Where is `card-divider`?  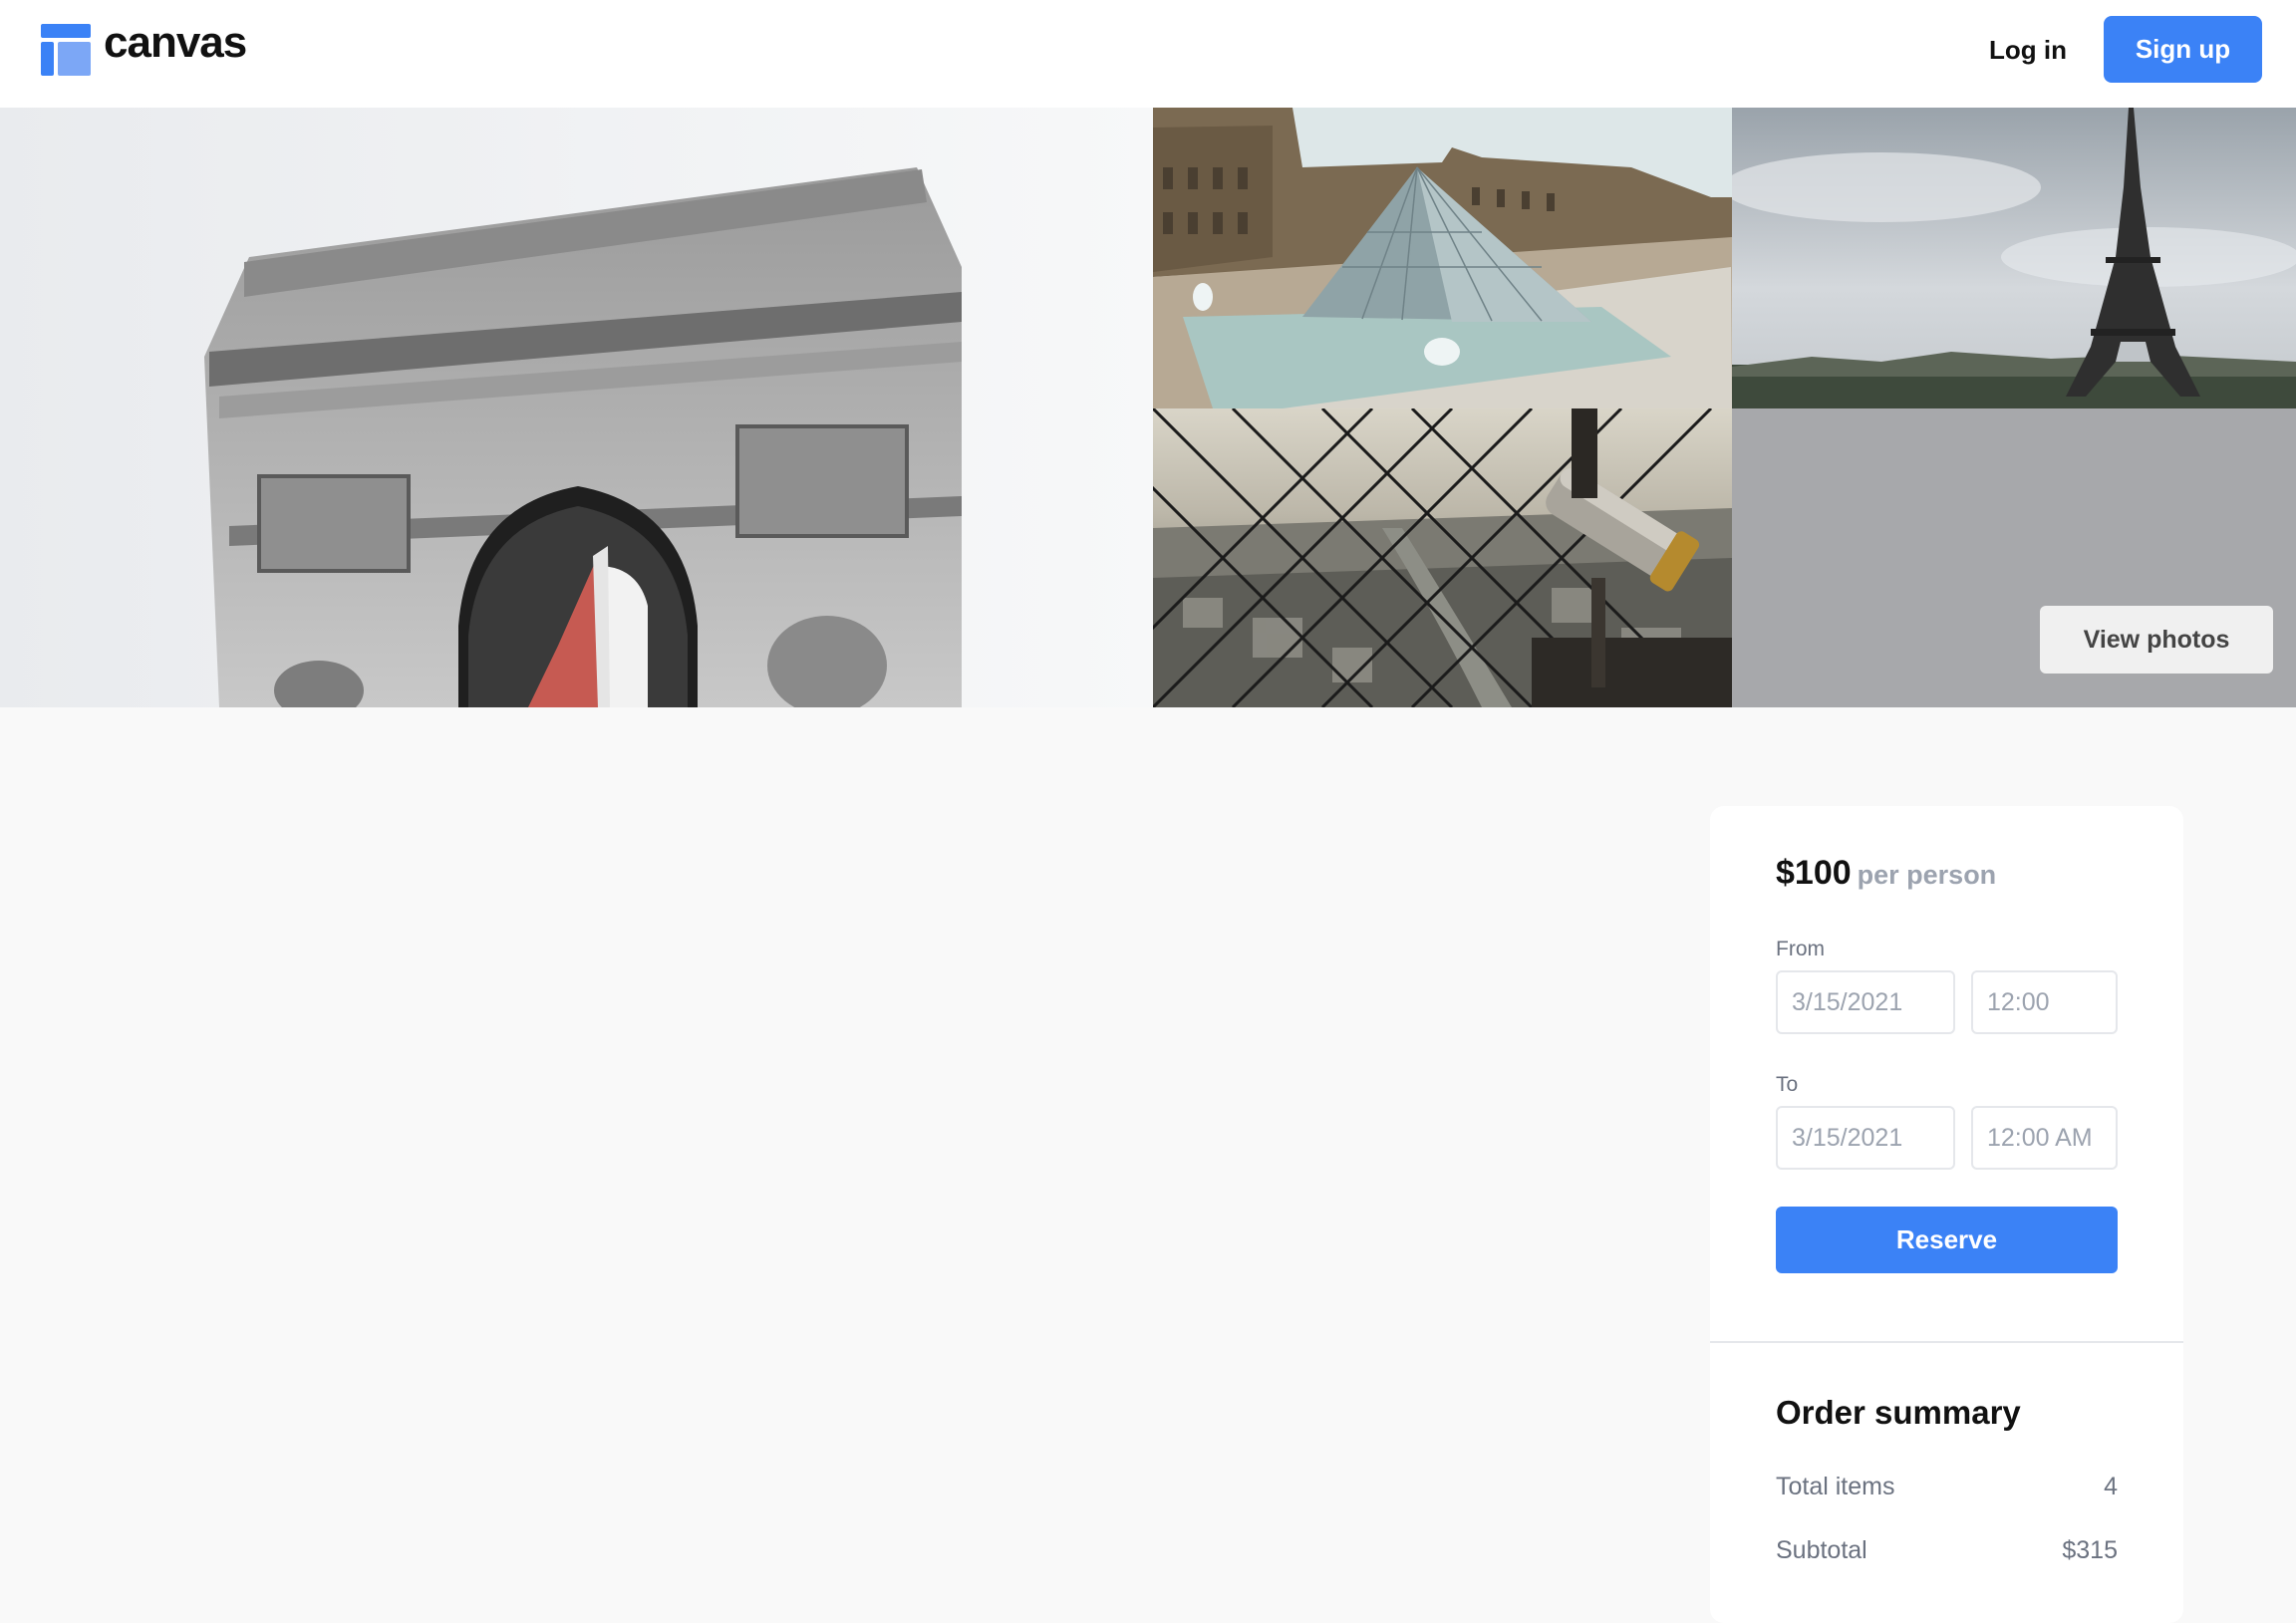
card-divider is located at coordinates (1946, 1342).